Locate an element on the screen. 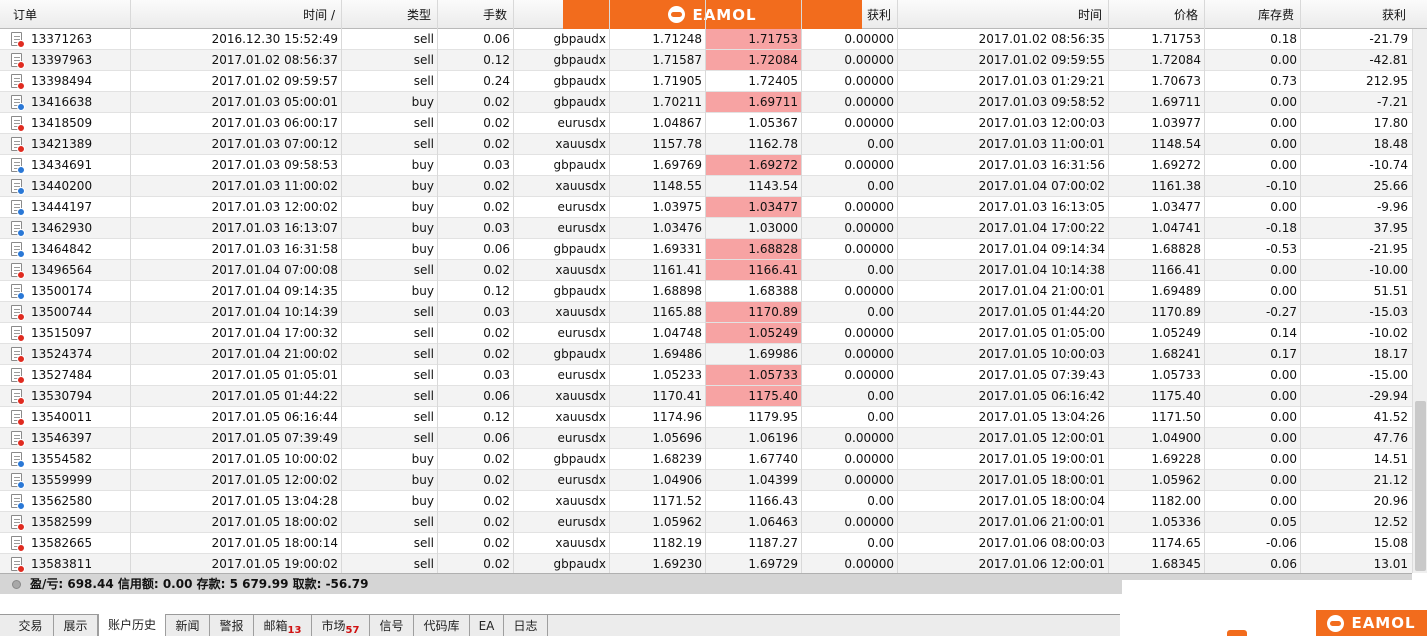  cell-sl: 1.69711 is located at coordinates (753, 102).